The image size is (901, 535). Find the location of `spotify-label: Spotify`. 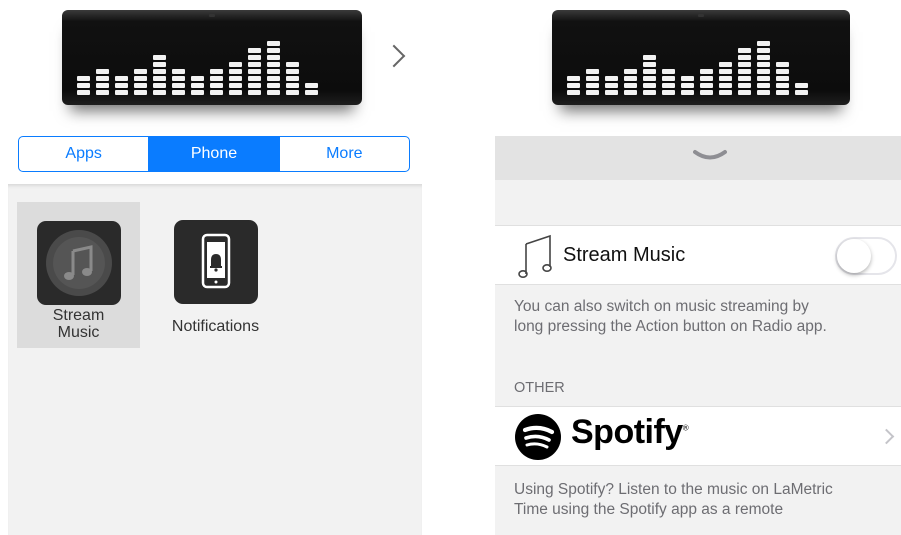

spotify-label: Spotify is located at coordinates (627, 432).